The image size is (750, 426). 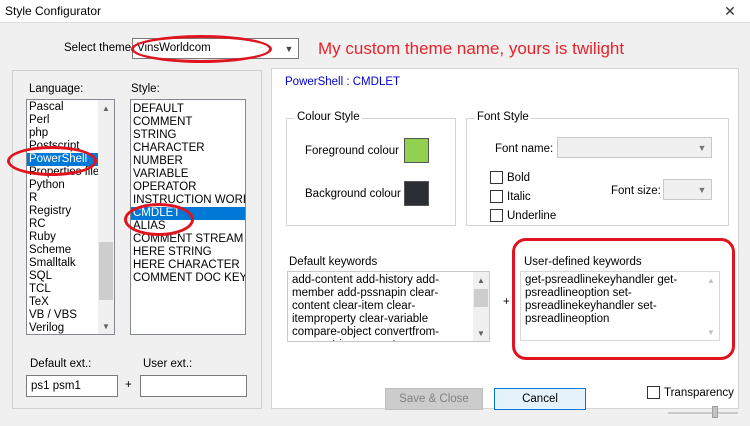 I want to click on list-item: NUMBER, so click(x=188, y=161).